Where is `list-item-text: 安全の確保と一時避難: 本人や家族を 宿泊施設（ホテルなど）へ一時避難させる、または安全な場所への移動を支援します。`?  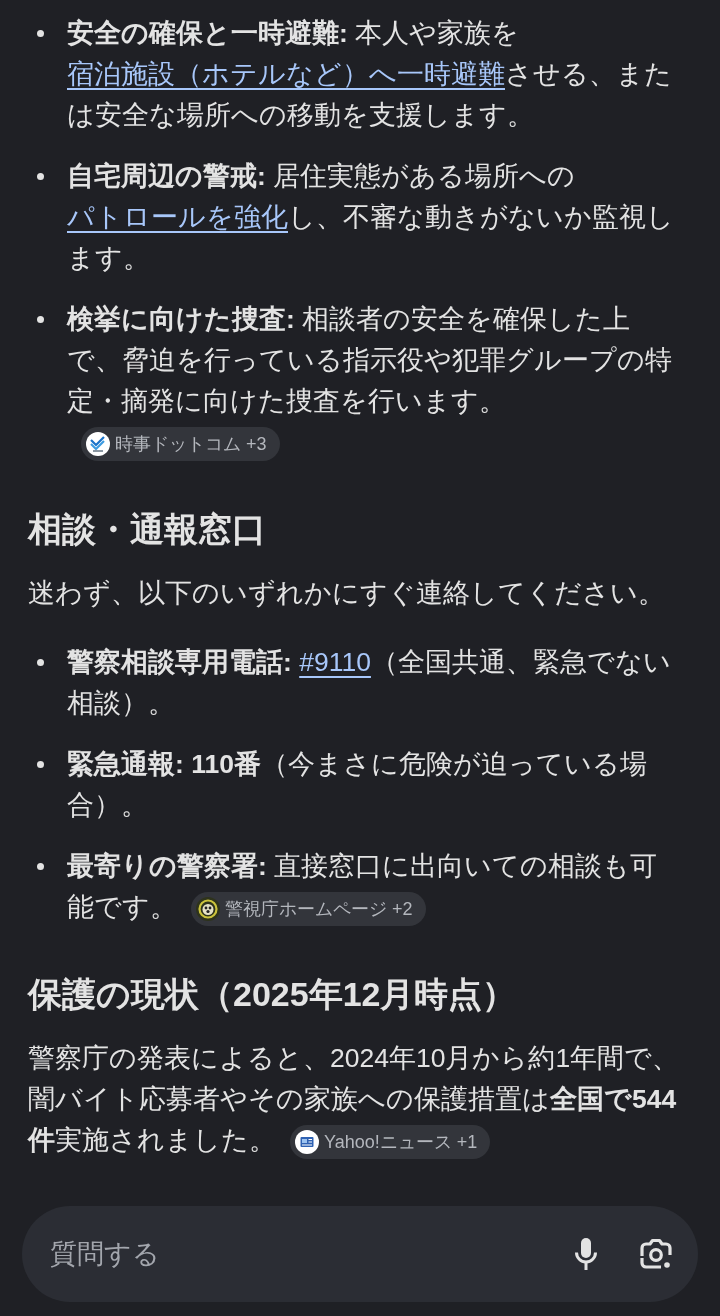 list-item-text: 安全の確保と一時避難: 本人や家族を 宿泊施設（ホテルなど）へ一時避難させる、または安全な場所への移動を支援します。 is located at coordinates (370, 74).